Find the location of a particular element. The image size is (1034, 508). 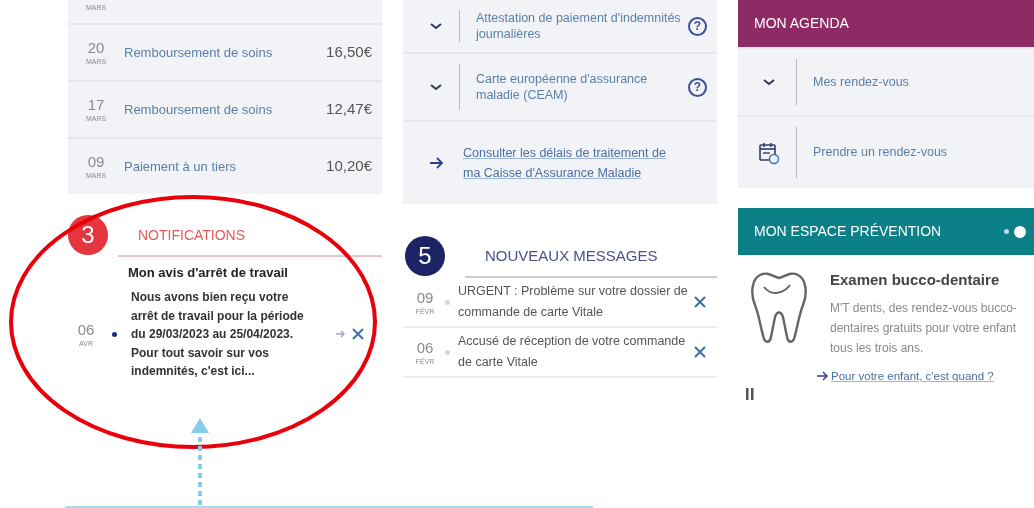

payment-label: Paiement à un tiers is located at coordinates (225, 166).